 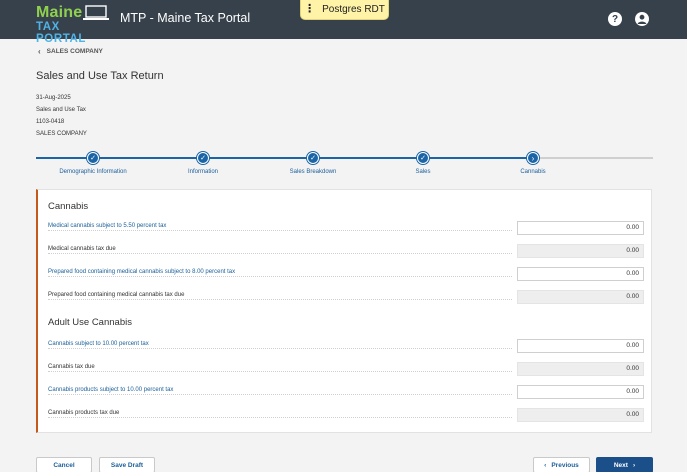 I want to click on logo-text-tax-portal: TAX PORTAL, so click(x=61, y=33).